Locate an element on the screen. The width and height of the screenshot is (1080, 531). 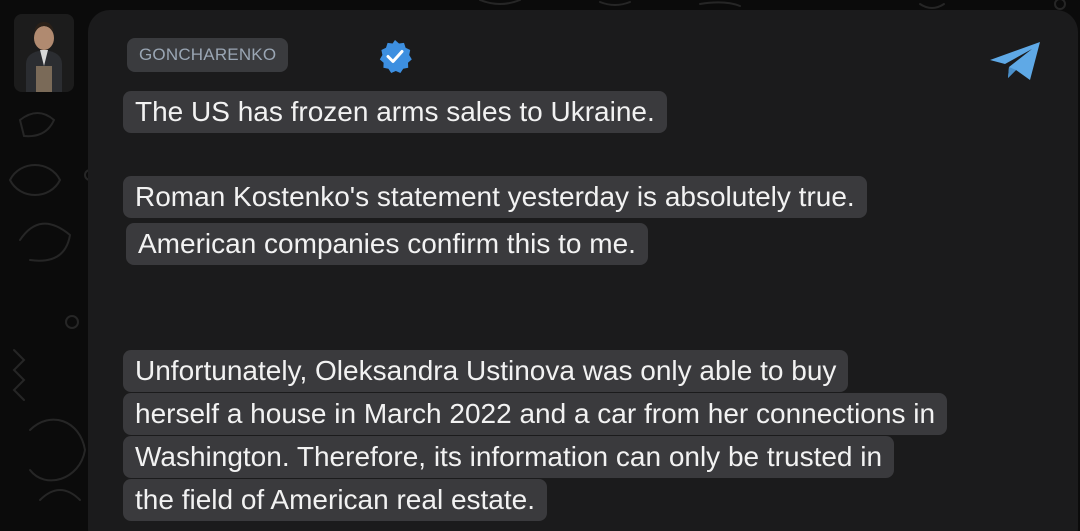
message-line: The US has frozen arms sales to Ukraine. is located at coordinates (395, 112).